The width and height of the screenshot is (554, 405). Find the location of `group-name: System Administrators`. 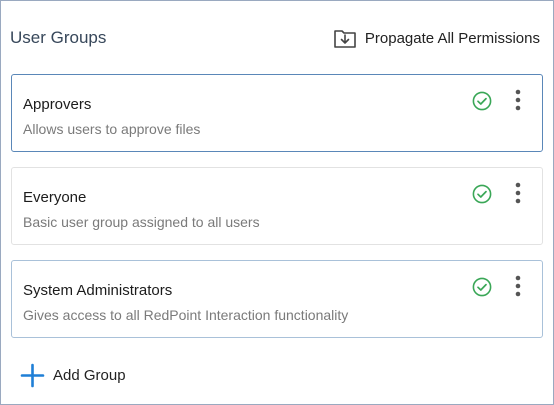

group-name: System Administrators is located at coordinates (98, 290).